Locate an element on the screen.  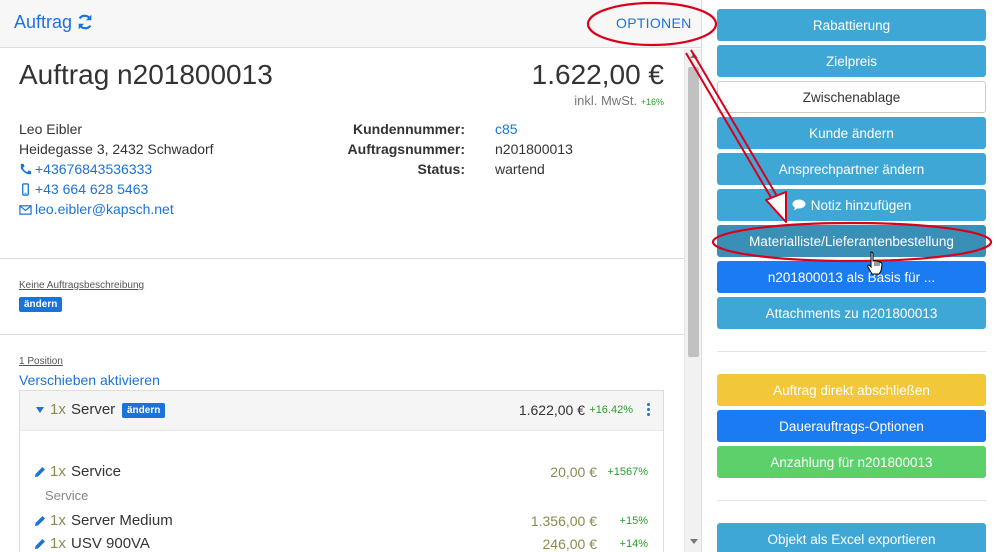
status-value: wartend is located at coordinates (520, 169).